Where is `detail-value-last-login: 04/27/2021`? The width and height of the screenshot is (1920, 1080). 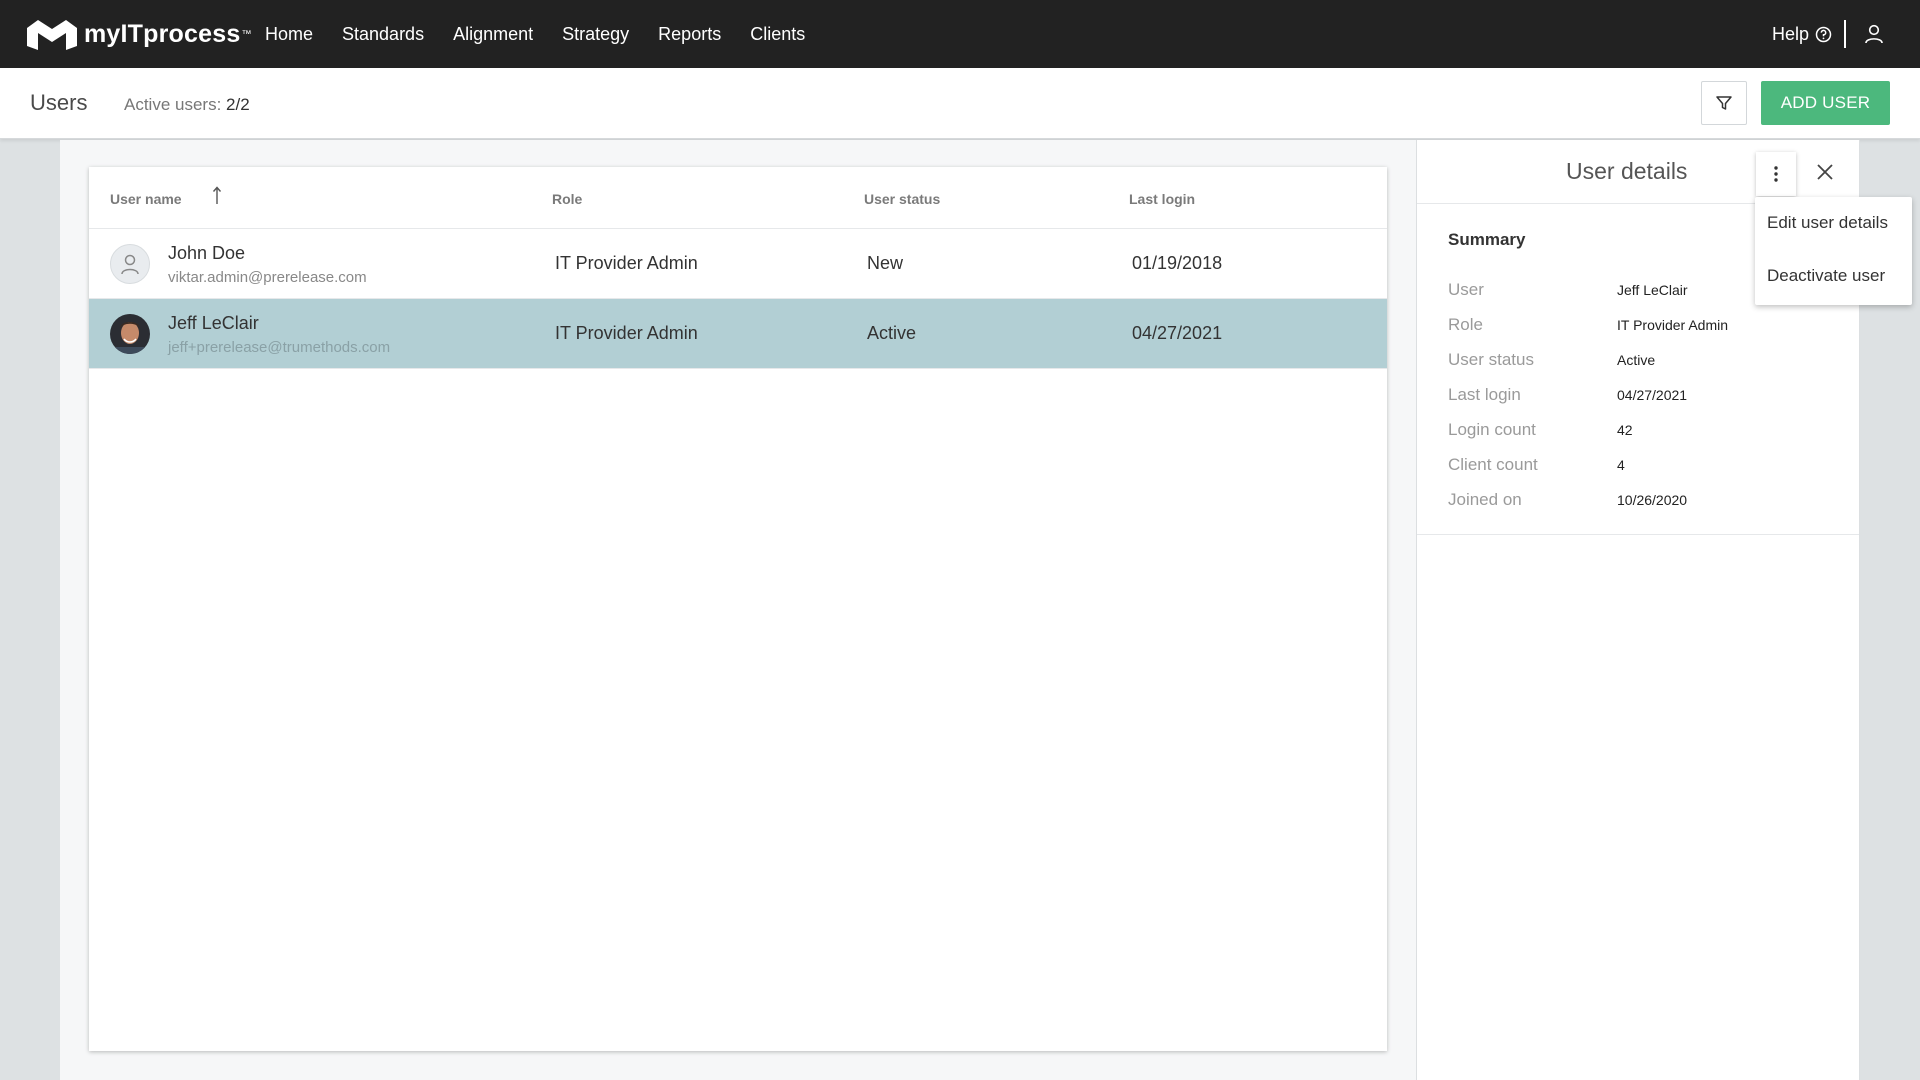
detail-value-last-login: 04/27/2021 is located at coordinates (1652, 395).